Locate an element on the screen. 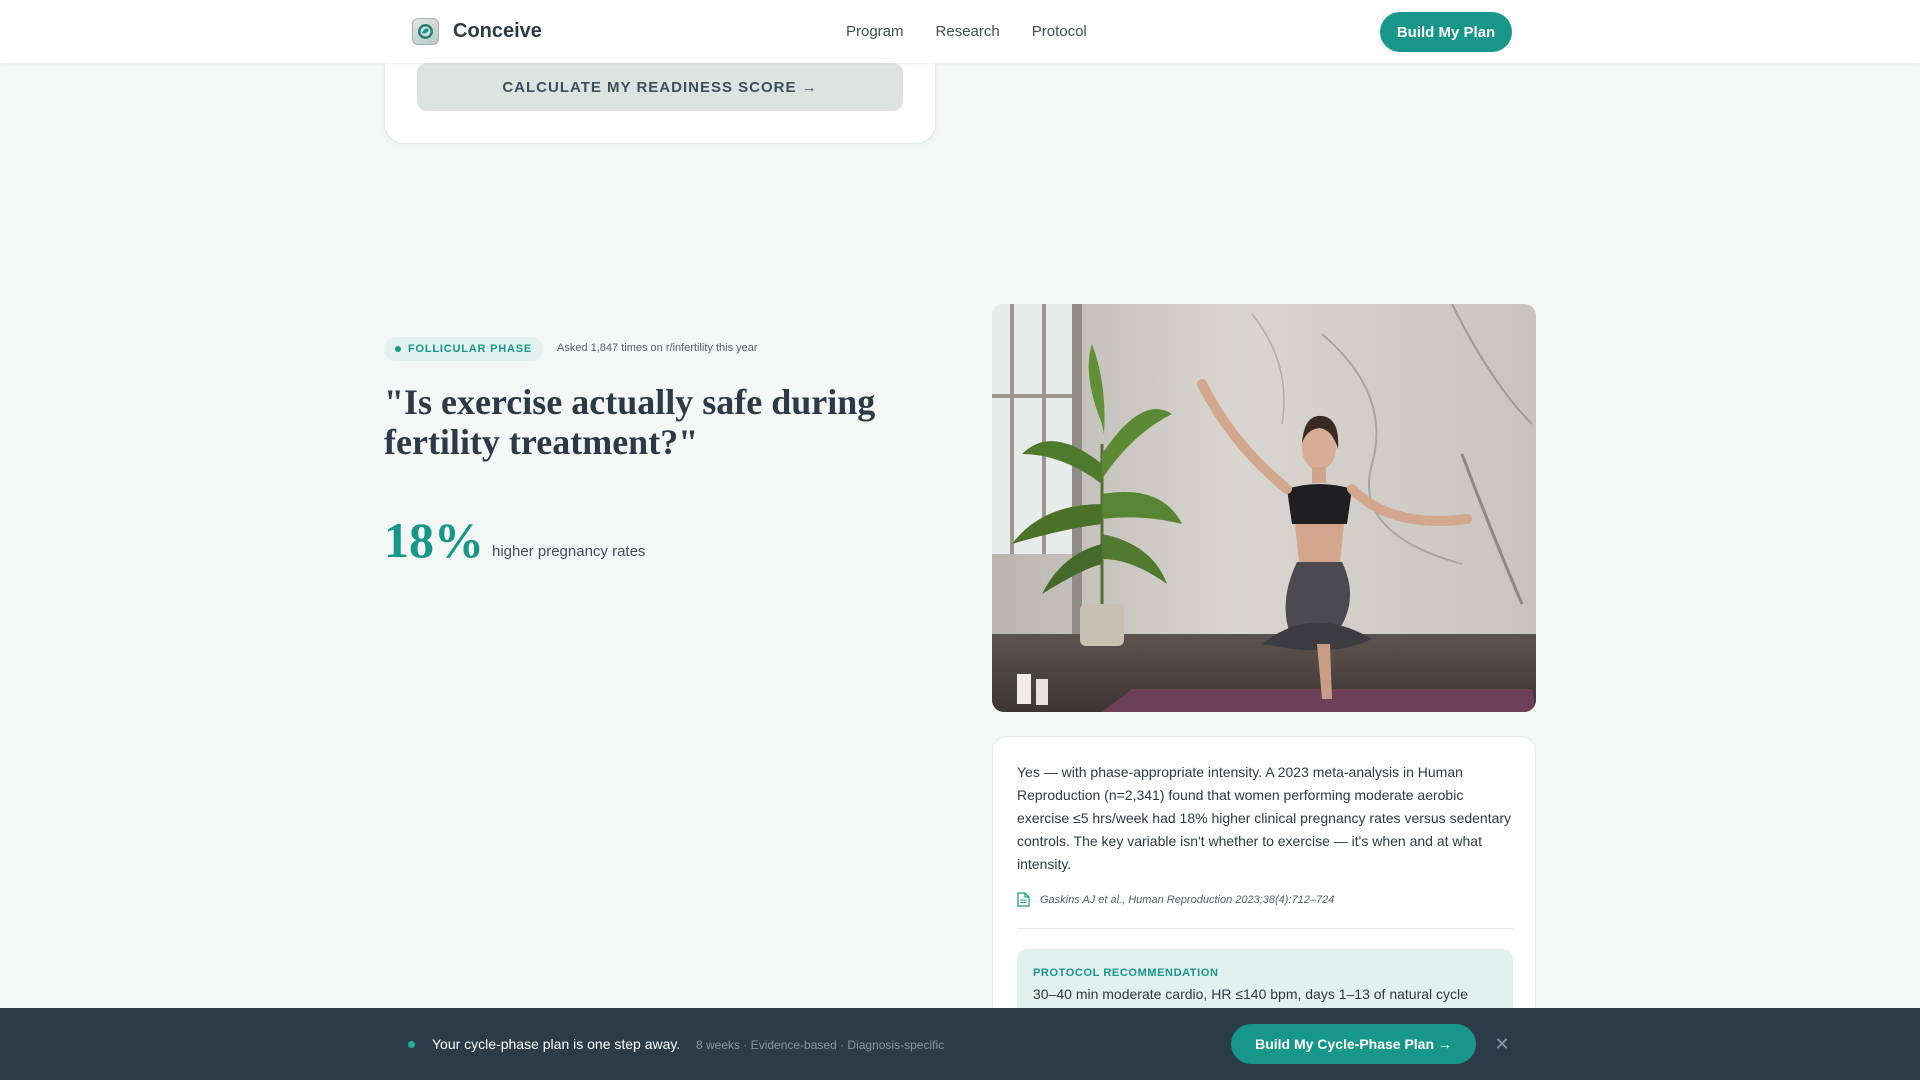 The width and height of the screenshot is (1920, 1080). nav-links: Program Research Protocol is located at coordinates (982, 31).